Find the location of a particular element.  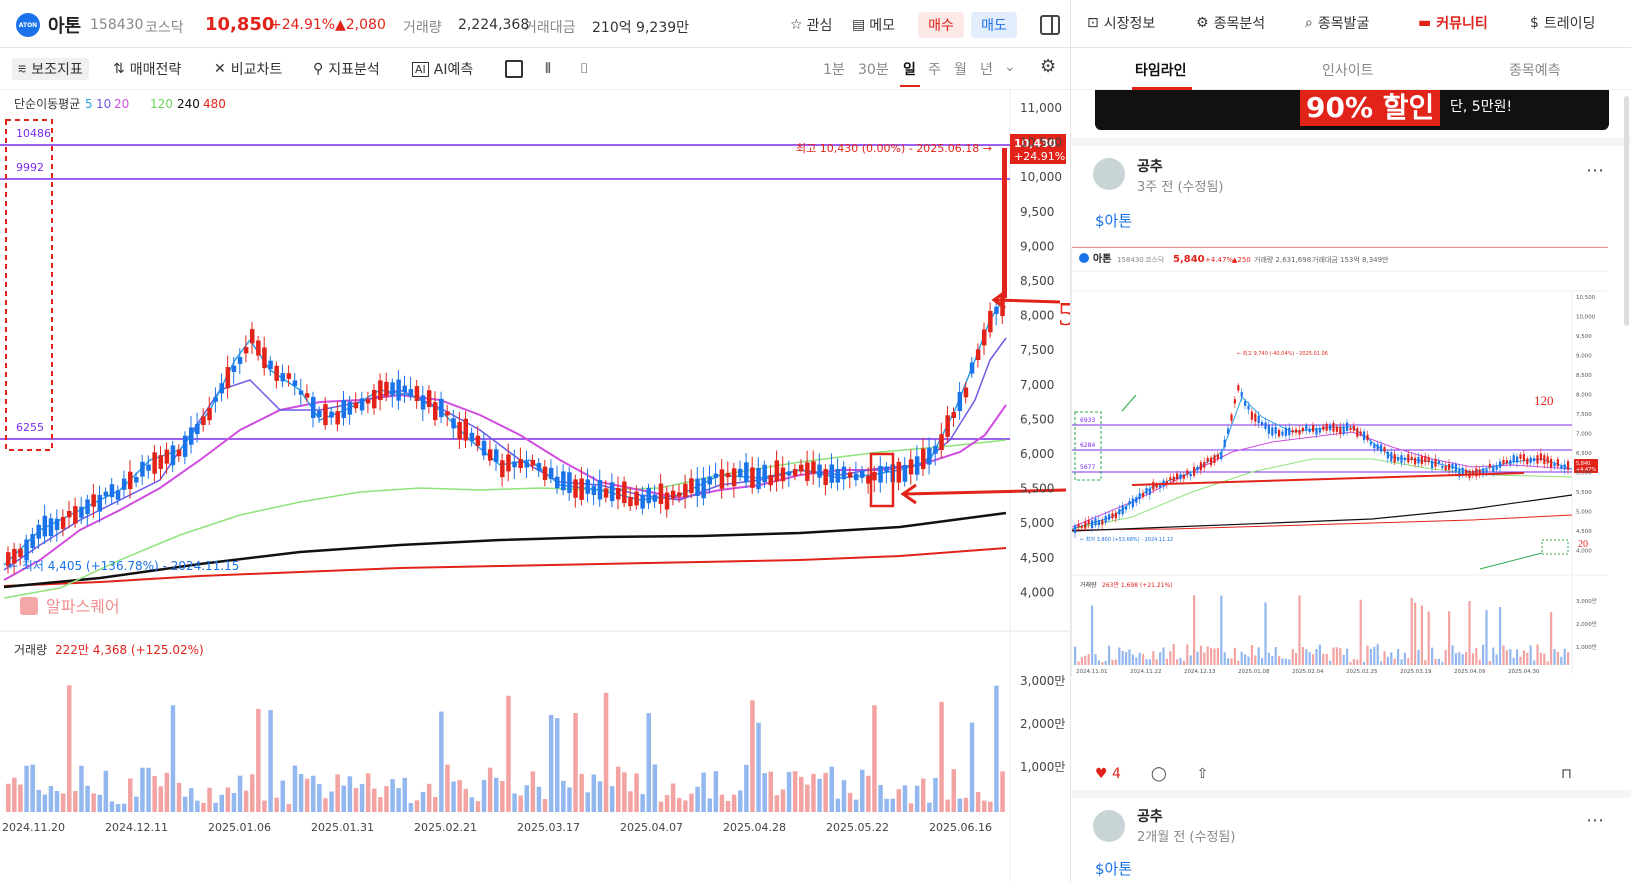

nav-community: ▬ 커뮤니티 is located at coordinates (1453, 23).